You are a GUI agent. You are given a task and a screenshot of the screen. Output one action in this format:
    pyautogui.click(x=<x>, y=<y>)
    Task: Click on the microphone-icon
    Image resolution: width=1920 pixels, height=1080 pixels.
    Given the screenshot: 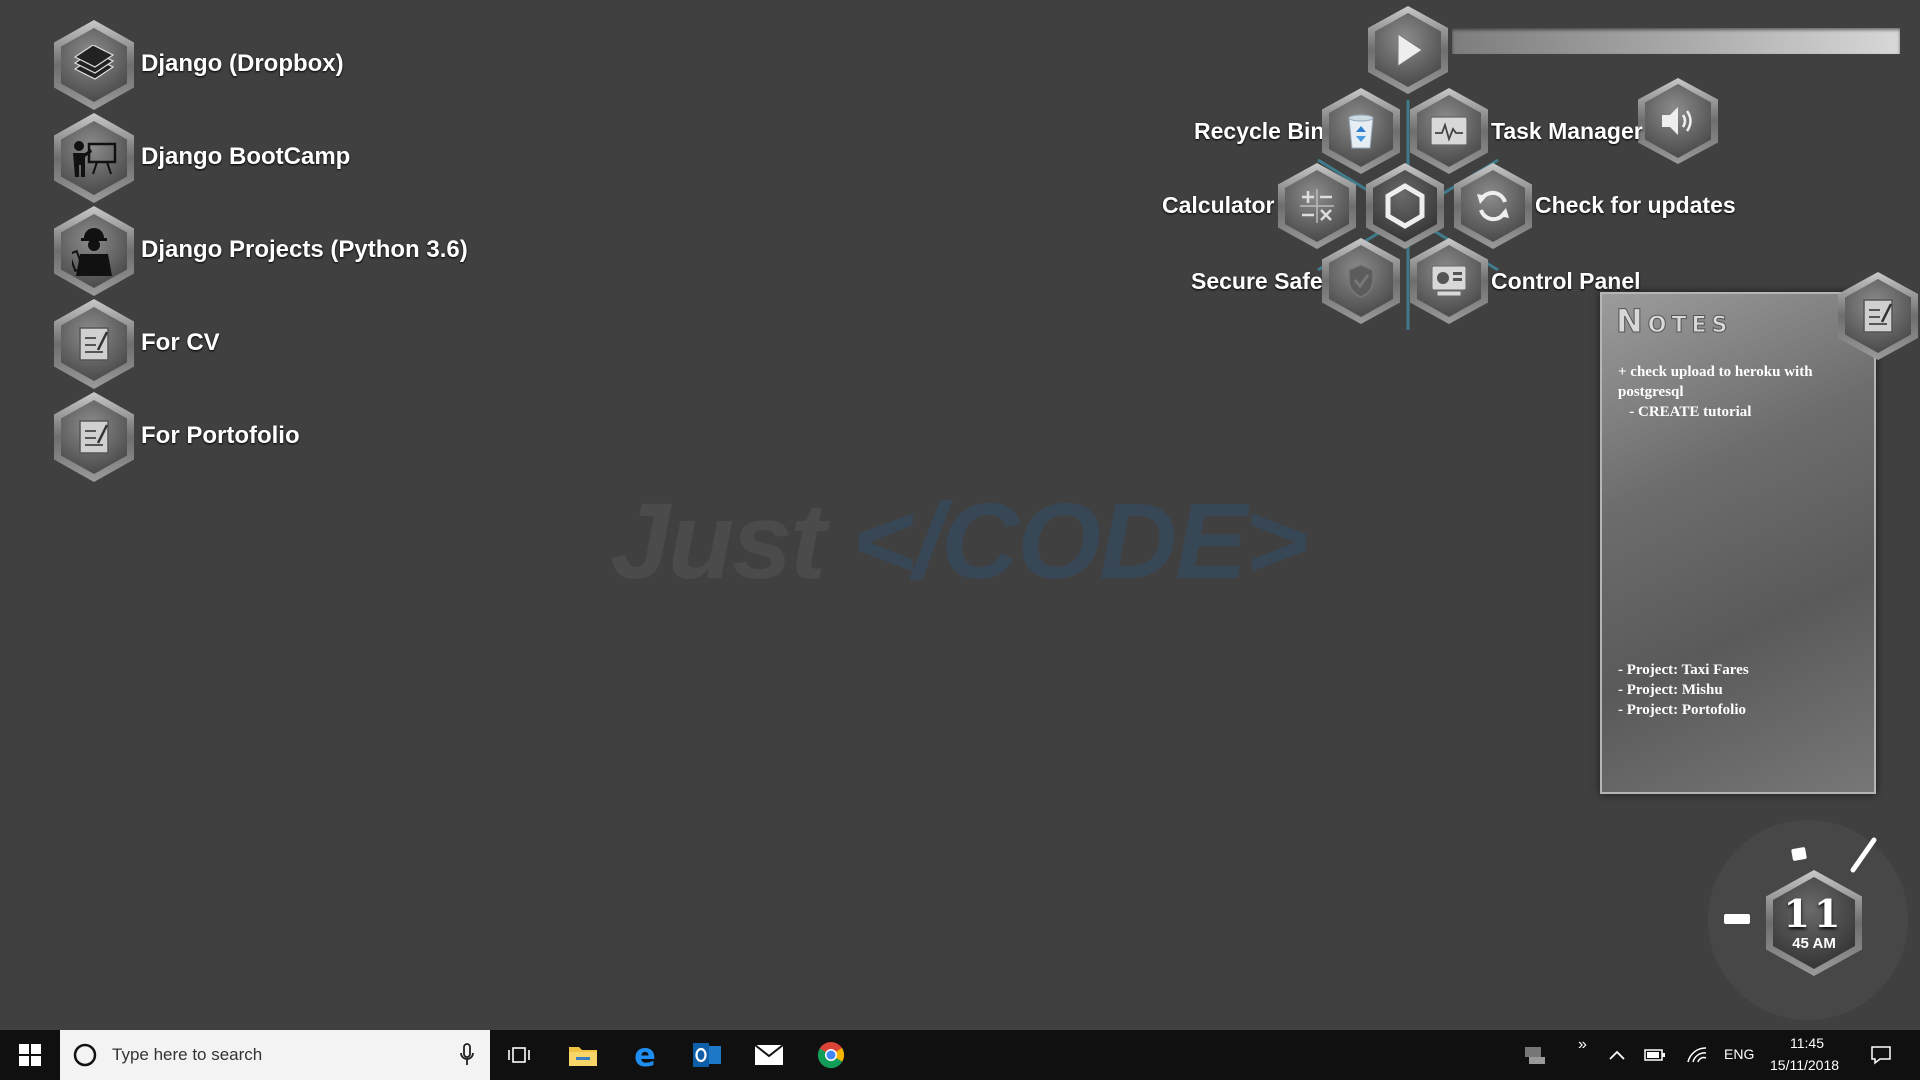 What is the action you would take?
    pyautogui.click(x=467, y=1055)
    